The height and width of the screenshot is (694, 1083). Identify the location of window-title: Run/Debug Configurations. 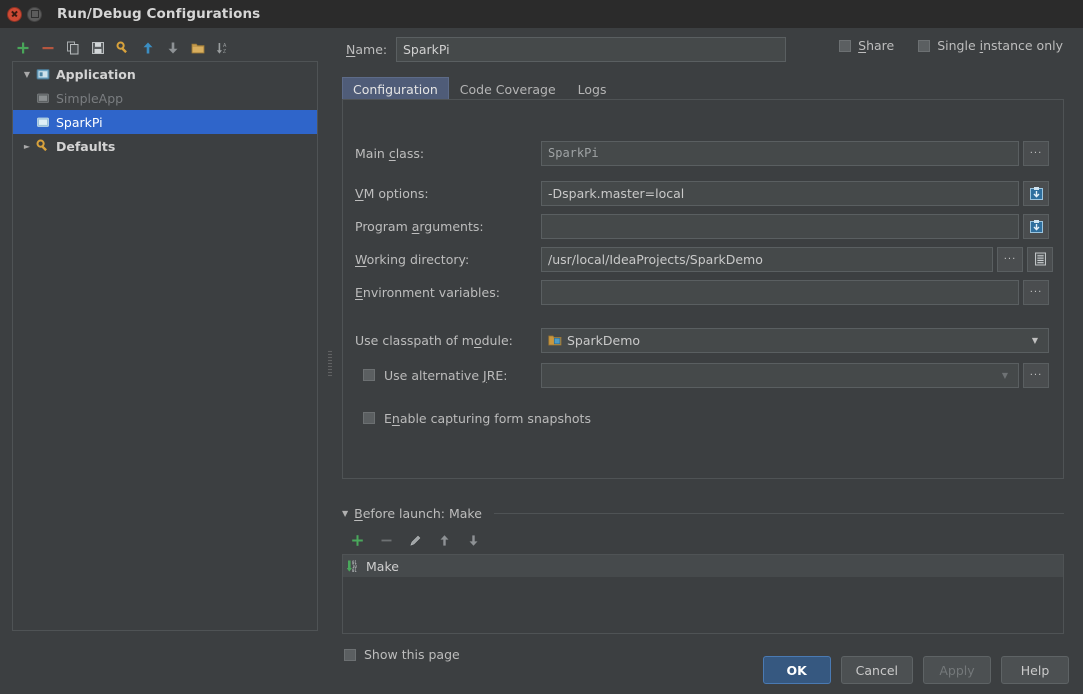
(159, 14).